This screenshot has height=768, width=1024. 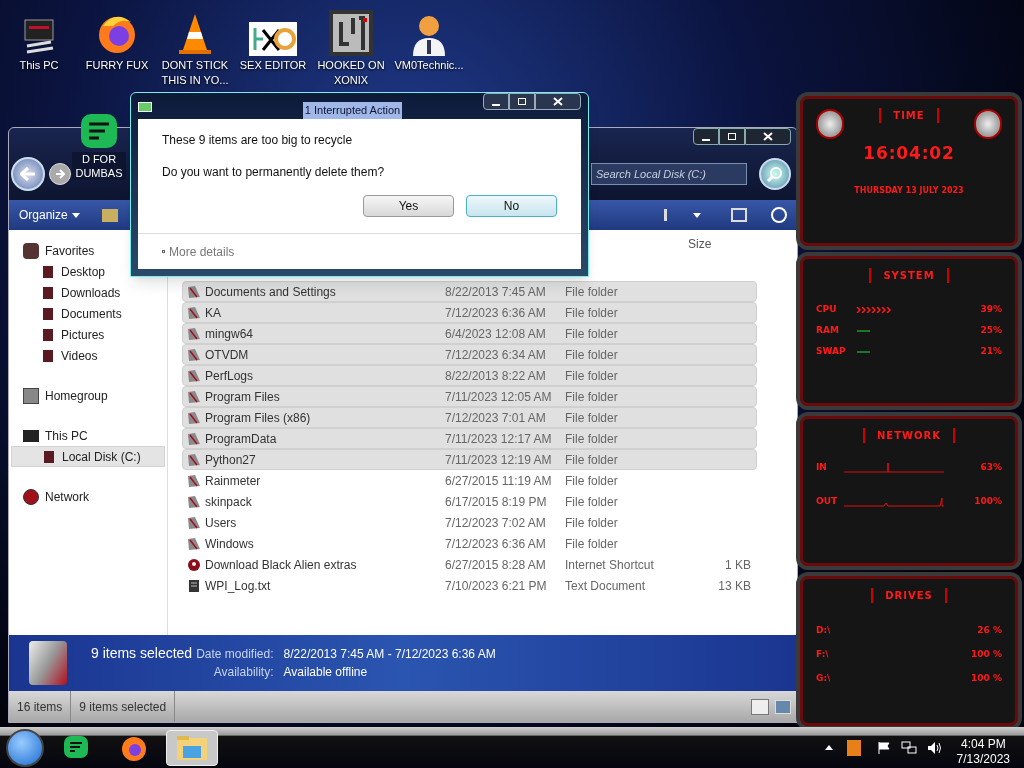 What do you see at coordinates (469, 480) in the screenshot?
I see `file-row: Rainmeter 6/27/2015 11:19 AM File folder` at bounding box center [469, 480].